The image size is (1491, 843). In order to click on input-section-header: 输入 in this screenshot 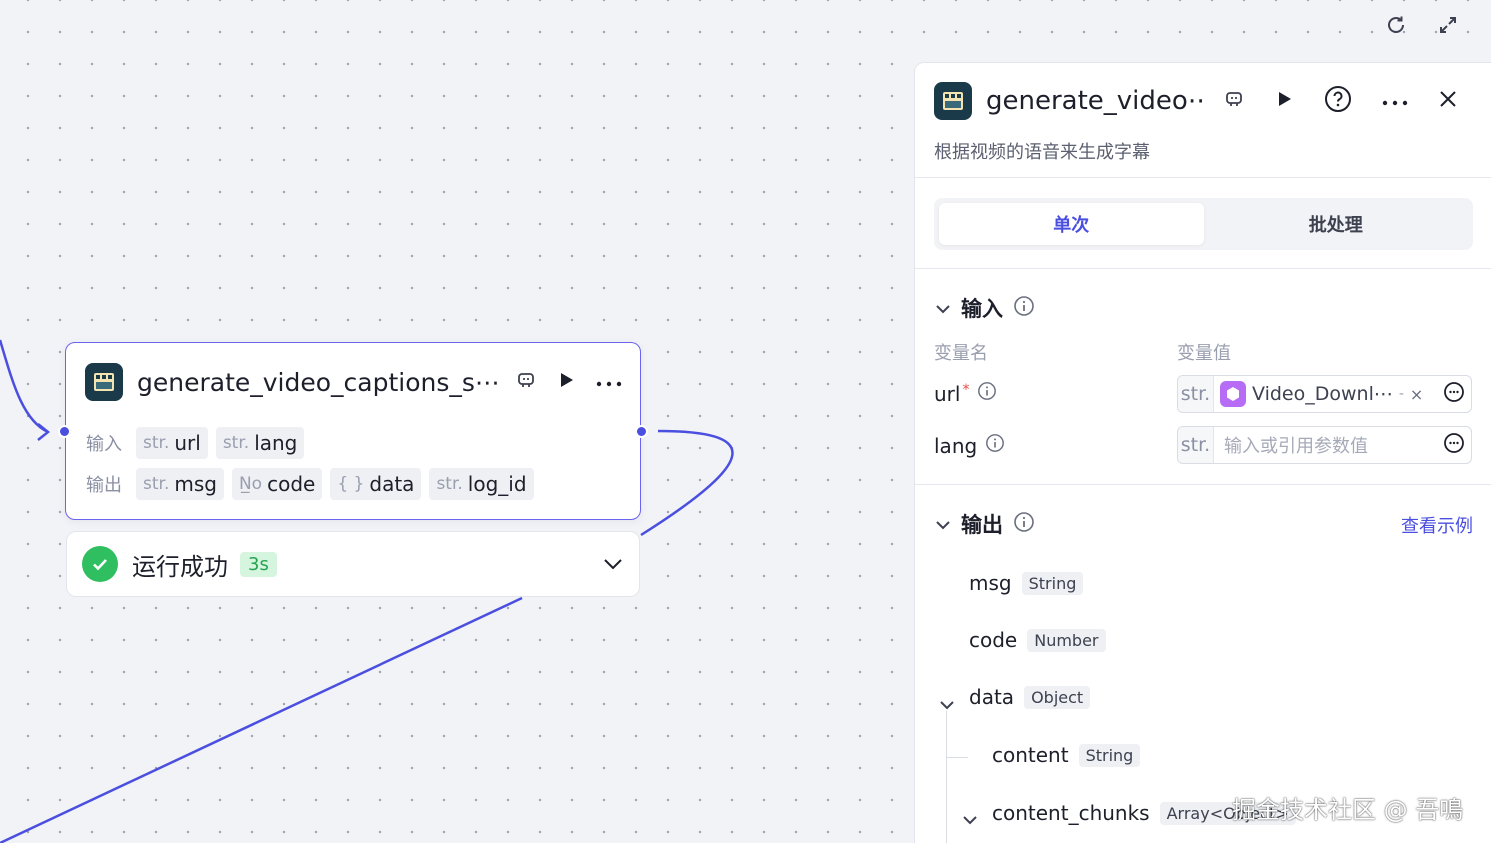, I will do `click(985, 308)`.